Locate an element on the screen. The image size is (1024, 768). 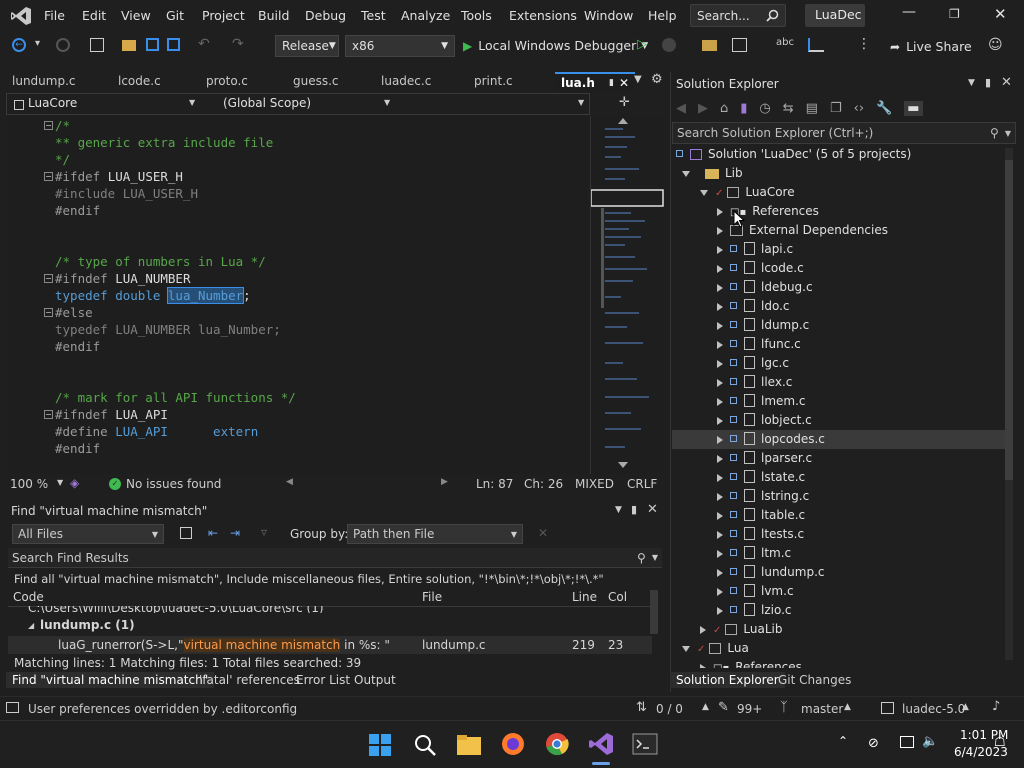
menu-analyze: Analyze is located at coordinates (425, 15).